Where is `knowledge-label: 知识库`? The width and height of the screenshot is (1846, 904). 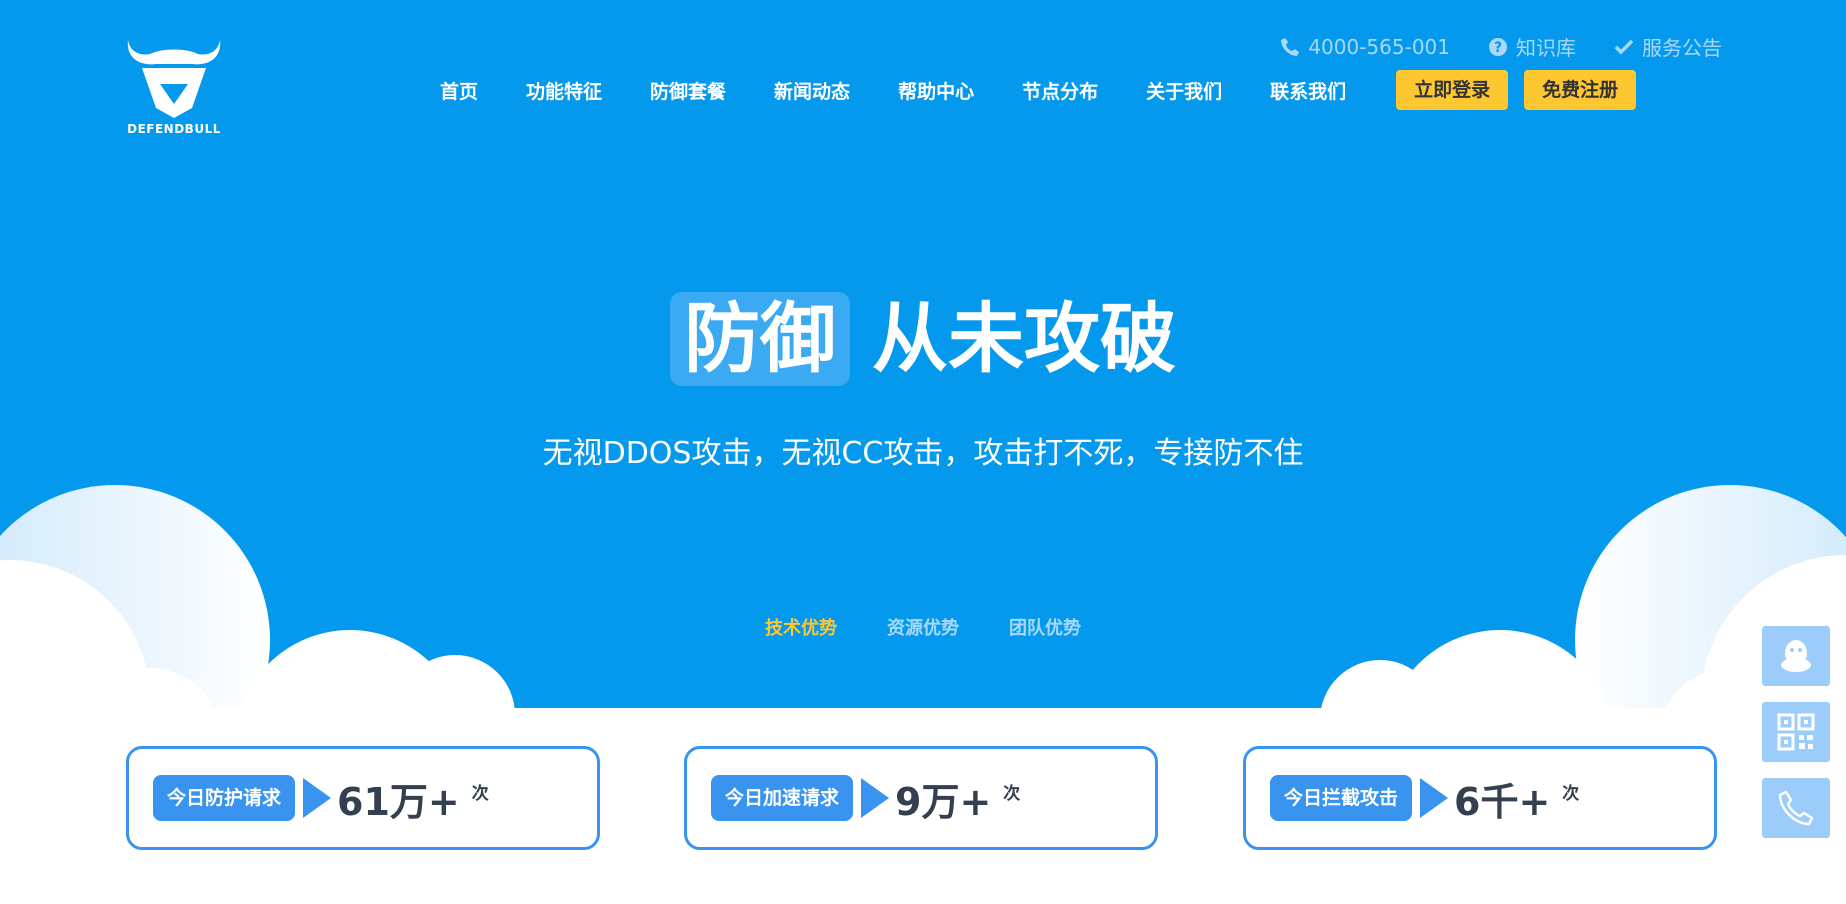
knowledge-label: 知识库 is located at coordinates (1546, 48).